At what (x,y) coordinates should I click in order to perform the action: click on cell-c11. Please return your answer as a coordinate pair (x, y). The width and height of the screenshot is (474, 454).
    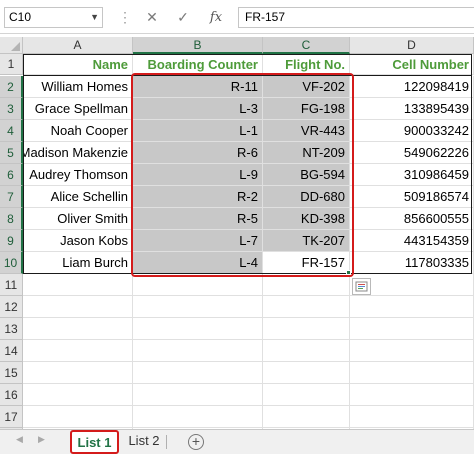
    Looking at the image, I should click on (306, 285).